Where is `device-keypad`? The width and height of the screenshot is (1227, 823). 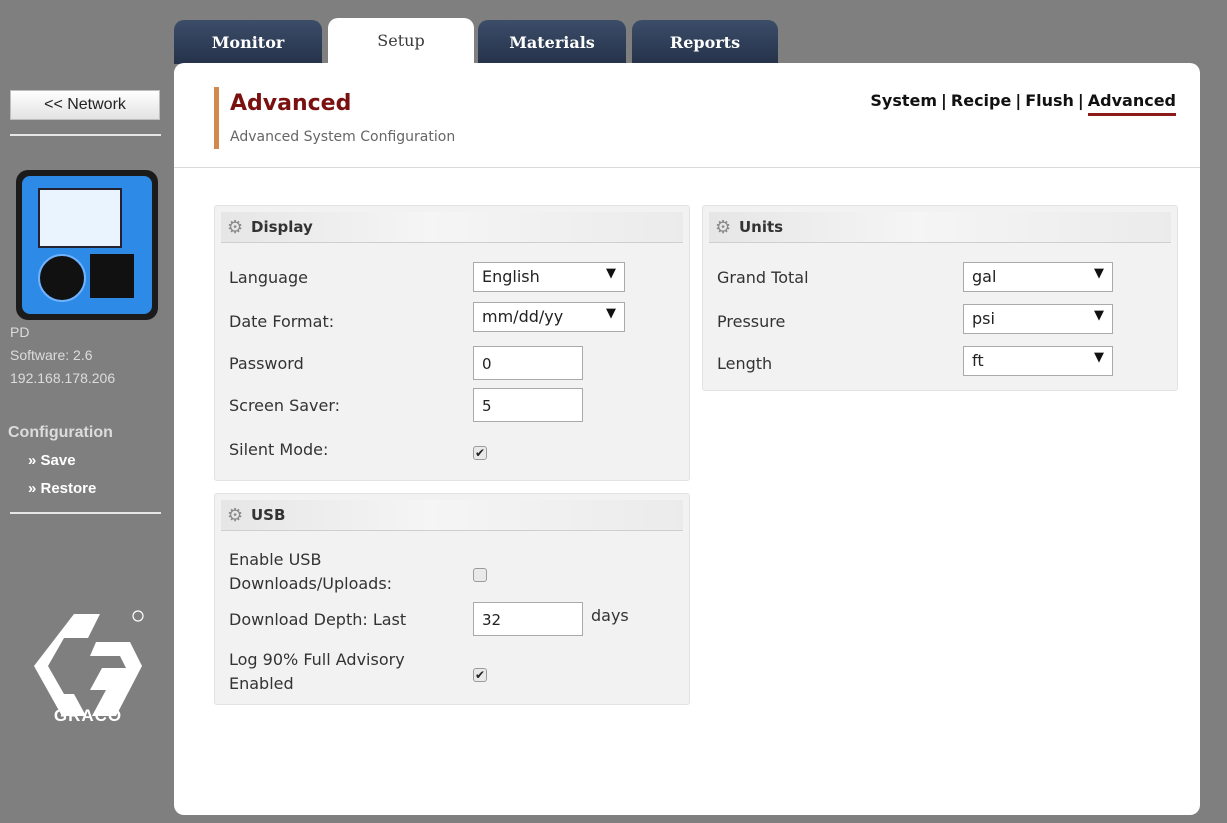 device-keypad is located at coordinates (112, 276).